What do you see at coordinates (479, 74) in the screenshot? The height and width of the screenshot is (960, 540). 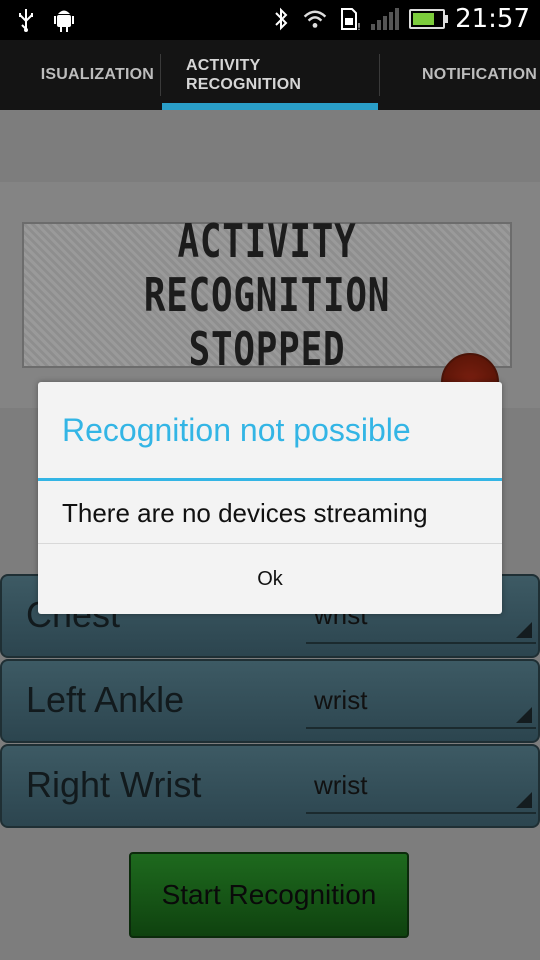 I see `tab-label: NOTIFICATION` at bounding box center [479, 74].